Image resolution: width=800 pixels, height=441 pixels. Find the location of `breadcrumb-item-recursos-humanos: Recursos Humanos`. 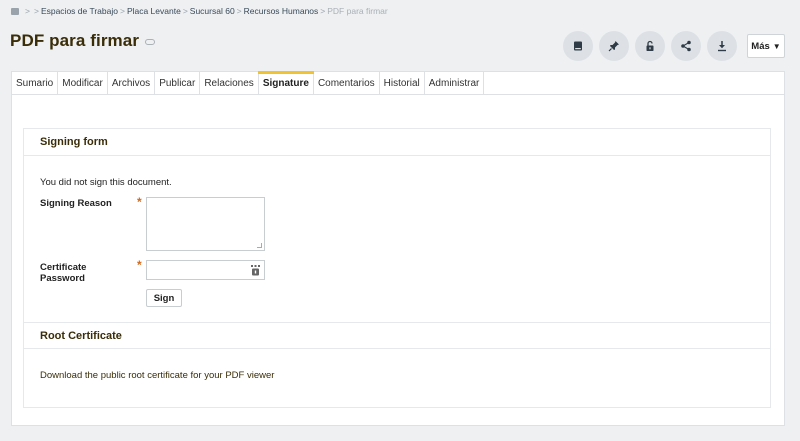

breadcrumb-item-recursos-humanos: Recursos Humanos is located at coordinates (281, 11).